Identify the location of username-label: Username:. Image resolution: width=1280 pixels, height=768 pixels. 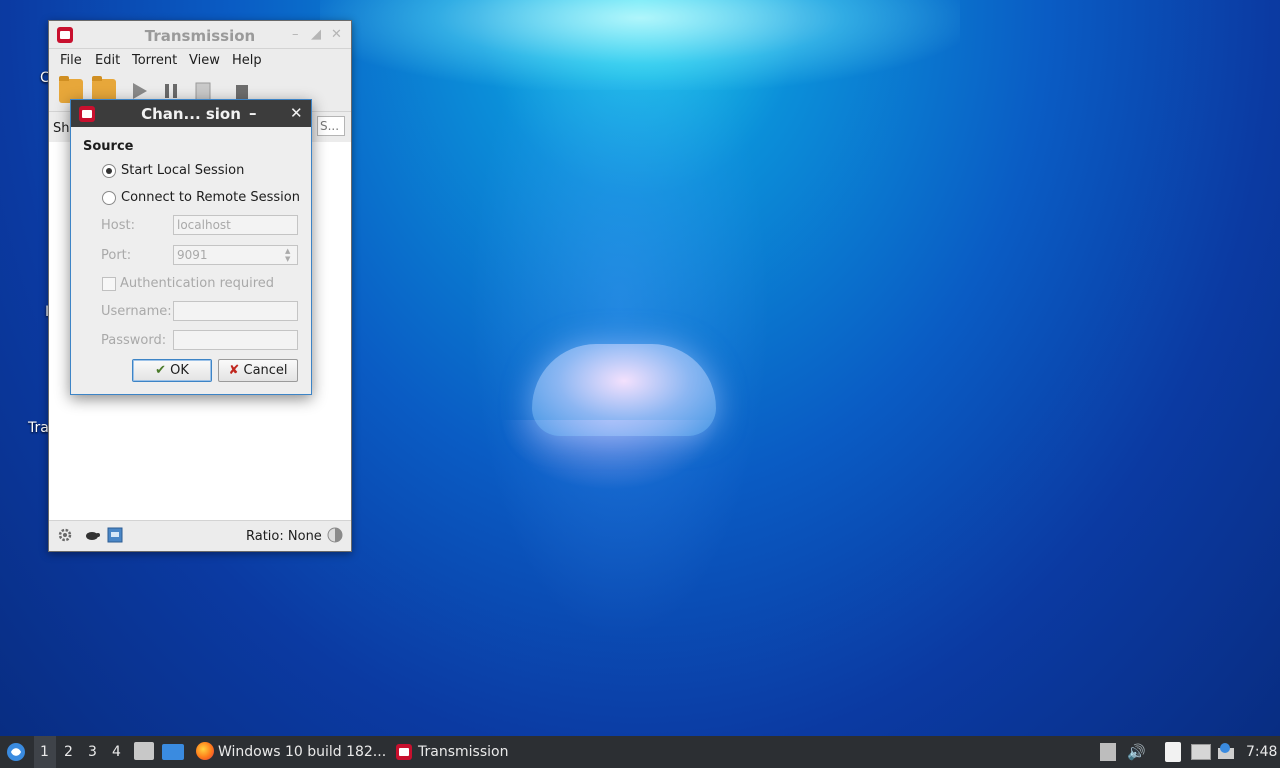
(136, 311).